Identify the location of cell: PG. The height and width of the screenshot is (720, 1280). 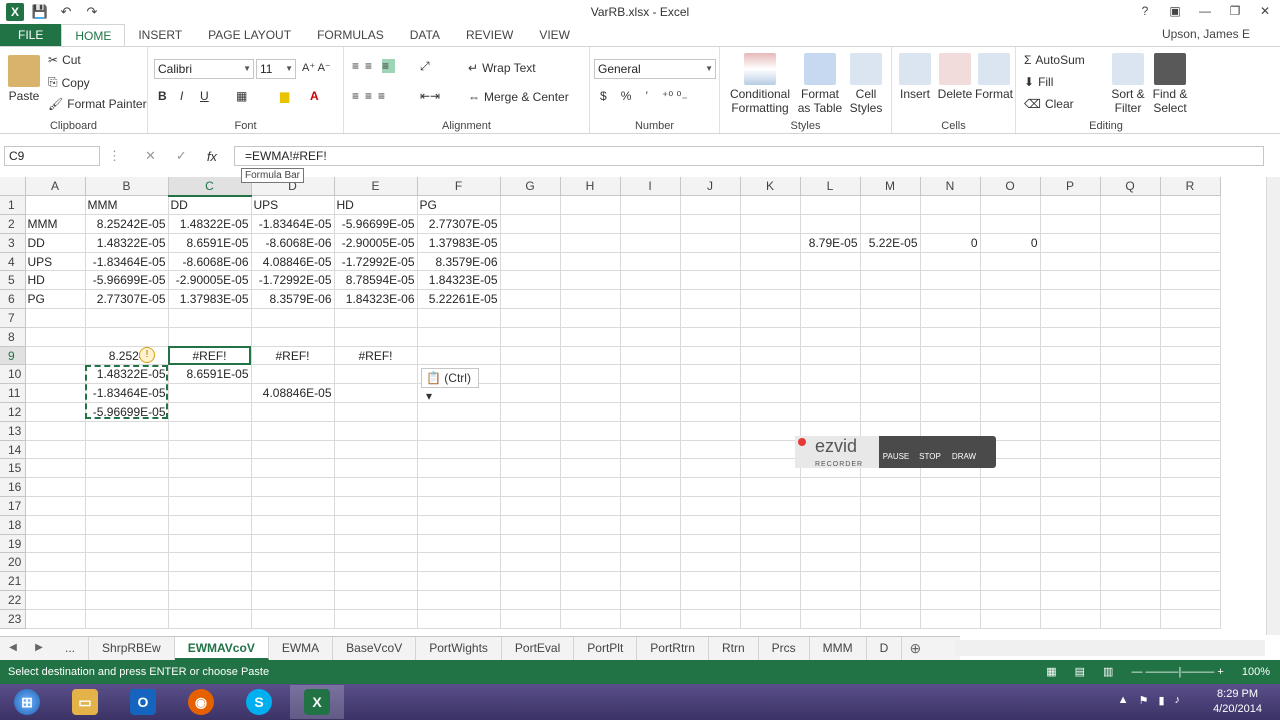
(459, 205).